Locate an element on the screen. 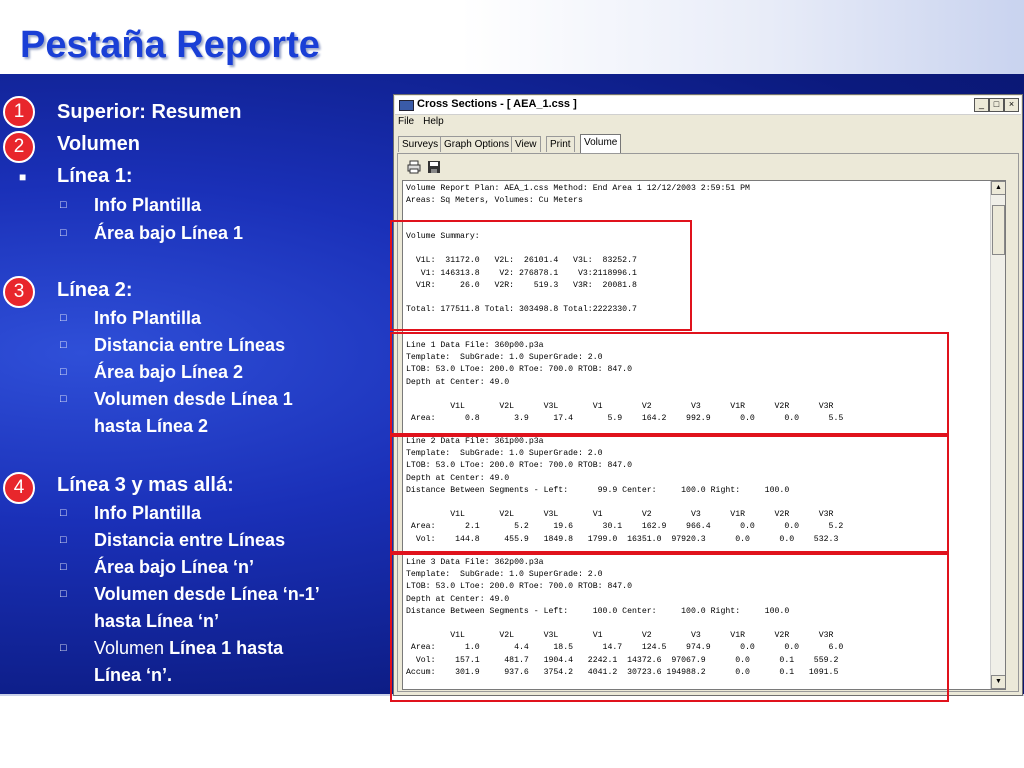  bullet-linea3: Línea 3 y mas allá: is located at coordinates (145, 485).